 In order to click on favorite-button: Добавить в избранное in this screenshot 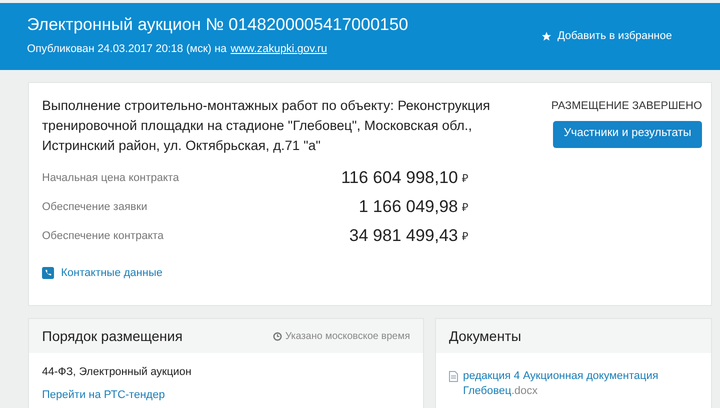, I will do `click(606, 36)`.